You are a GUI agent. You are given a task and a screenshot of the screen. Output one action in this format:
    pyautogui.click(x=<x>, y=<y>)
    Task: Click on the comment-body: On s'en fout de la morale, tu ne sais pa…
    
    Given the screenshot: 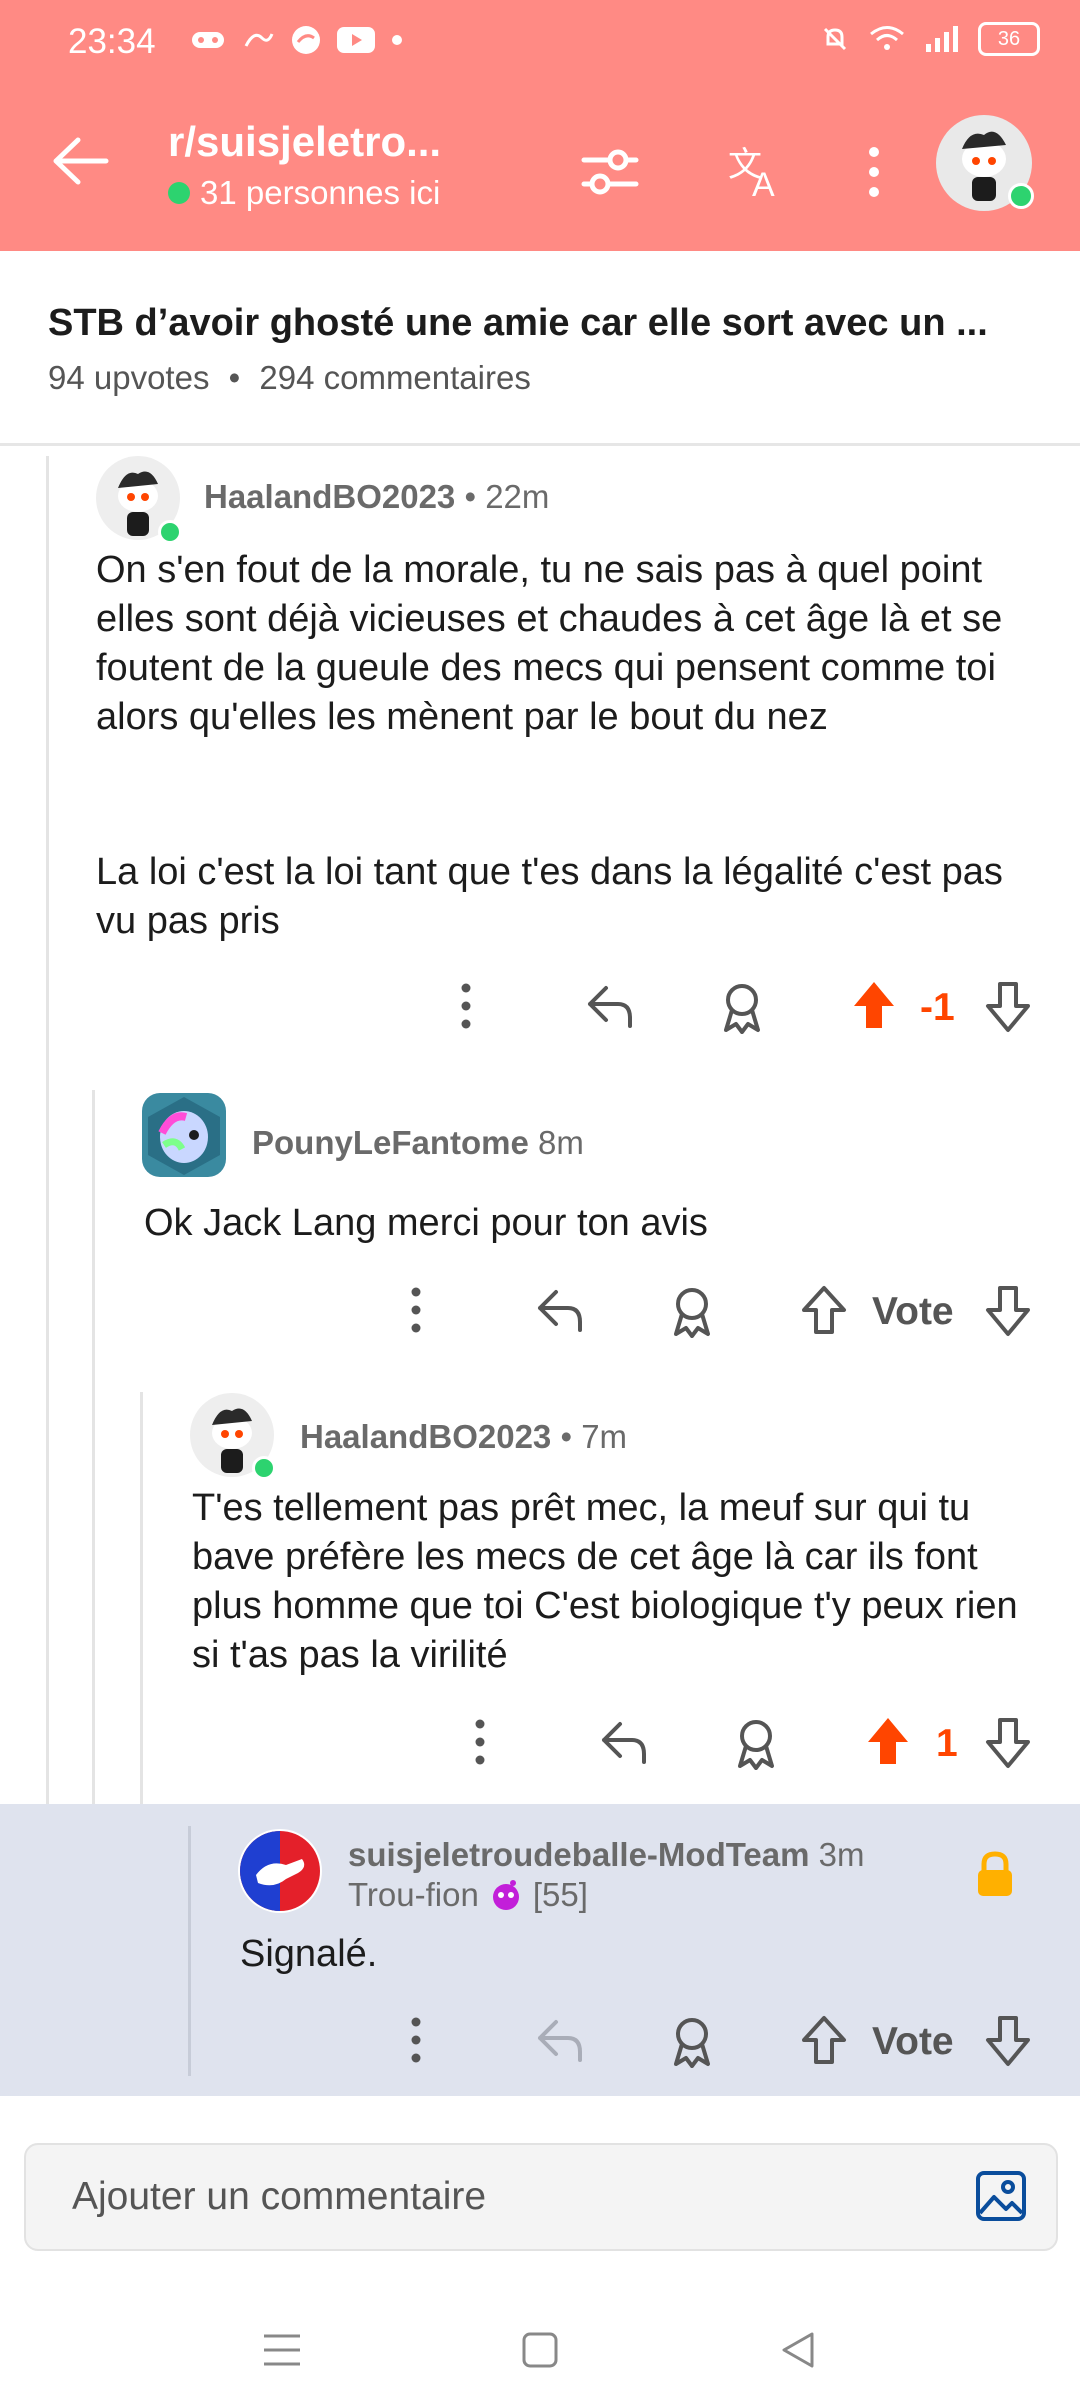 What is the action you would take?
    pyautogui.click(x=549, y=643)
    